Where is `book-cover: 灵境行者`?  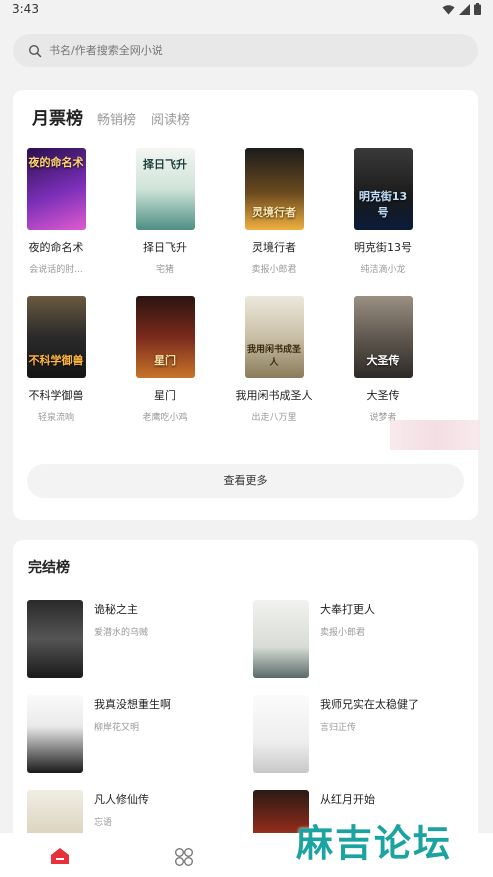 book-cover: 灵境行者 is located at coordinates (274, 189).